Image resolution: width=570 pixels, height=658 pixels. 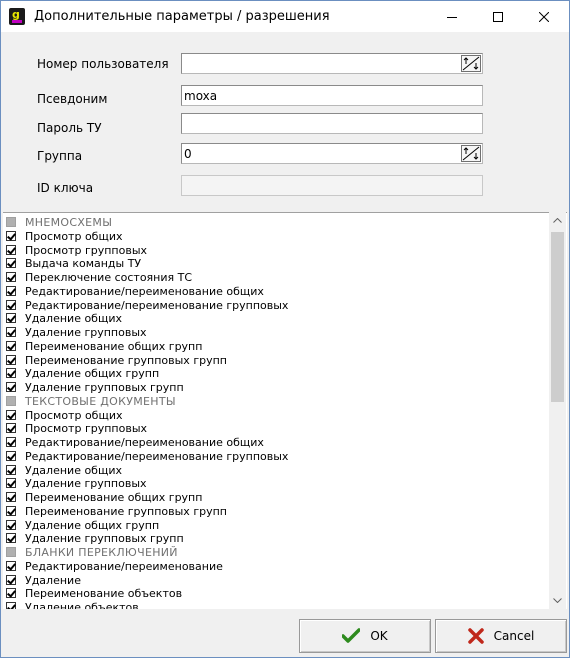 I want to click on cancel-button: Cancel, so click(x=501, y=636).